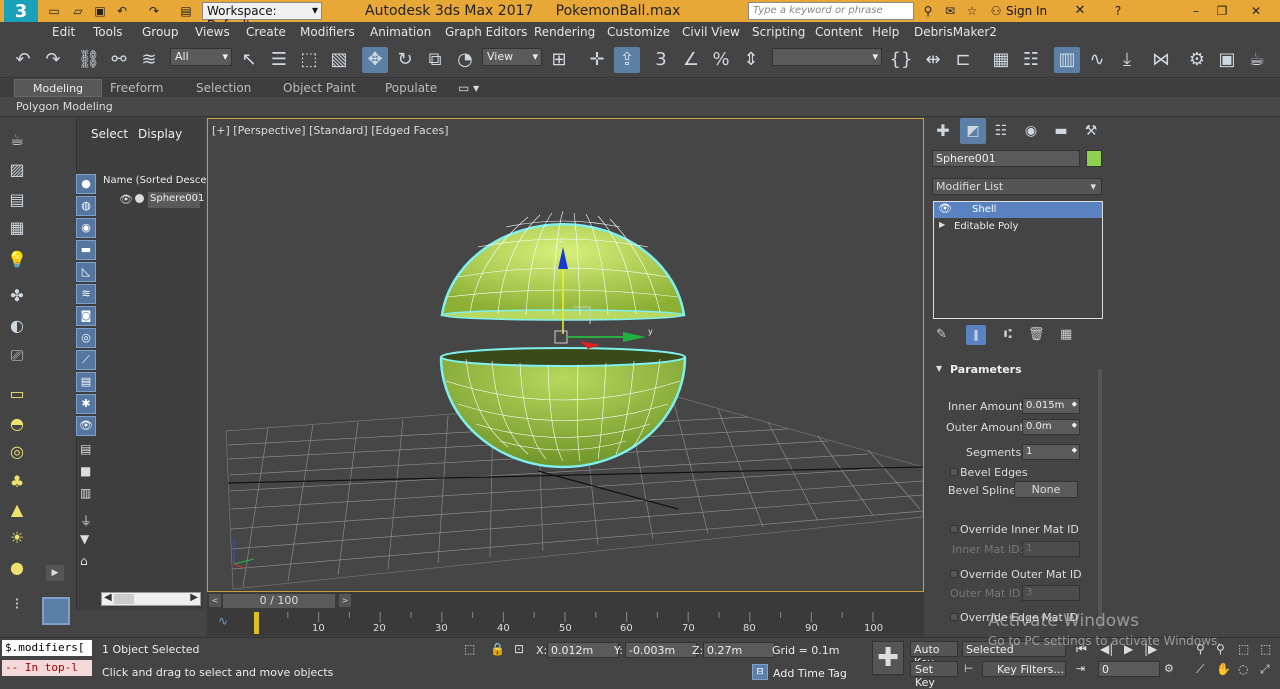  What do you see at coordinates (955, 32) in the screenshot?
I see `menu-debrismaker: DebrisMaker2` at bounding box center [955, 32].